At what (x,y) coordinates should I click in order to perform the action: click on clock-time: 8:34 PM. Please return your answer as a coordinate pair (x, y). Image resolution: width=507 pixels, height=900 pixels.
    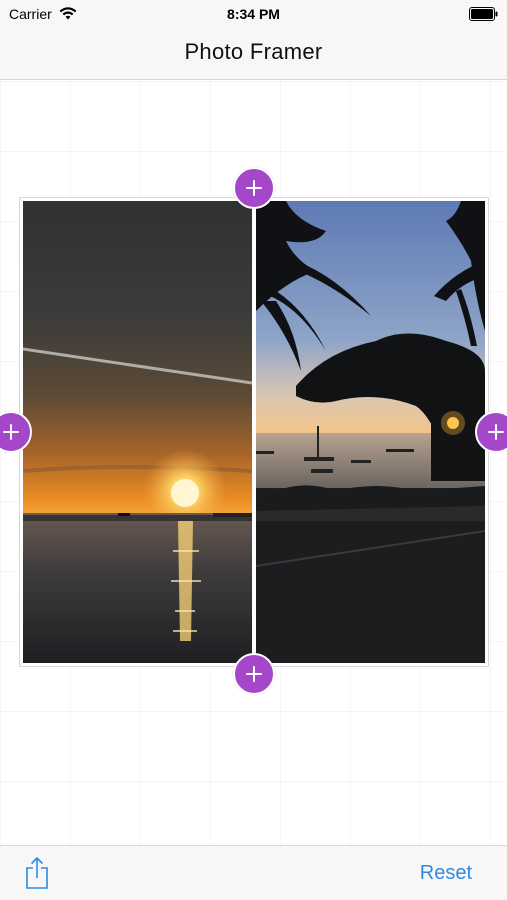
    Looking at the image, I should click on (253, 14).